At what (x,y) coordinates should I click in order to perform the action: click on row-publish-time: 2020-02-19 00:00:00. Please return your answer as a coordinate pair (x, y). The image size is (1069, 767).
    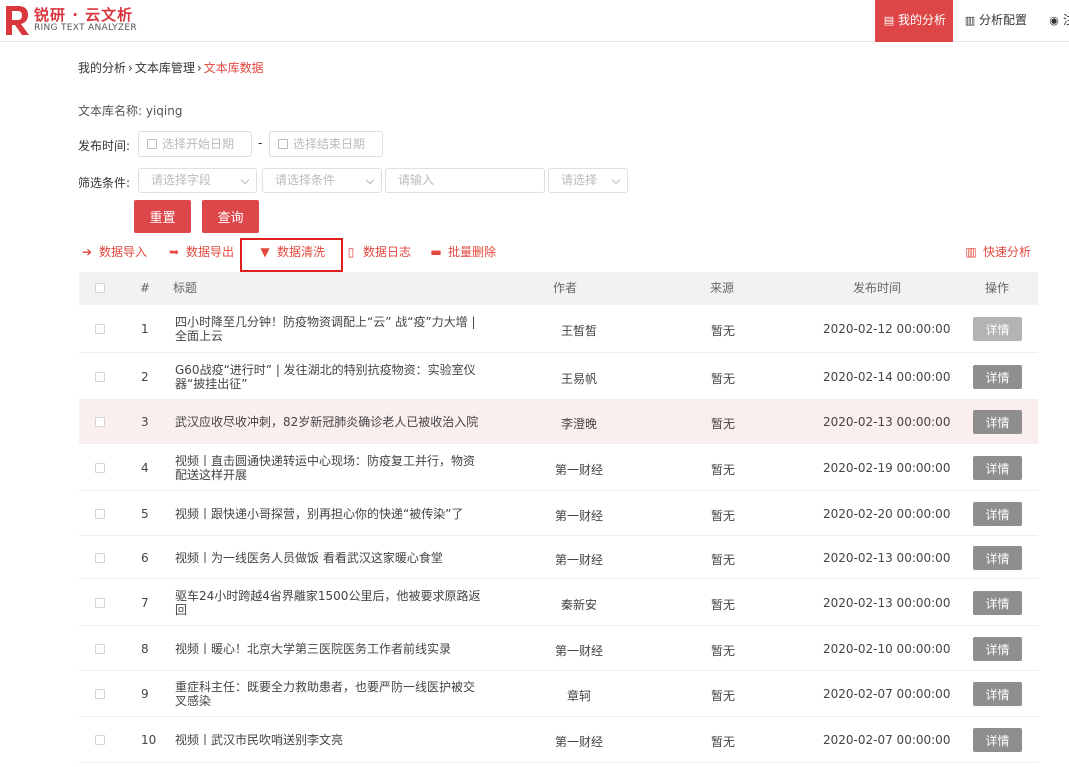
    Looking at the image, I should click on (887, 468).